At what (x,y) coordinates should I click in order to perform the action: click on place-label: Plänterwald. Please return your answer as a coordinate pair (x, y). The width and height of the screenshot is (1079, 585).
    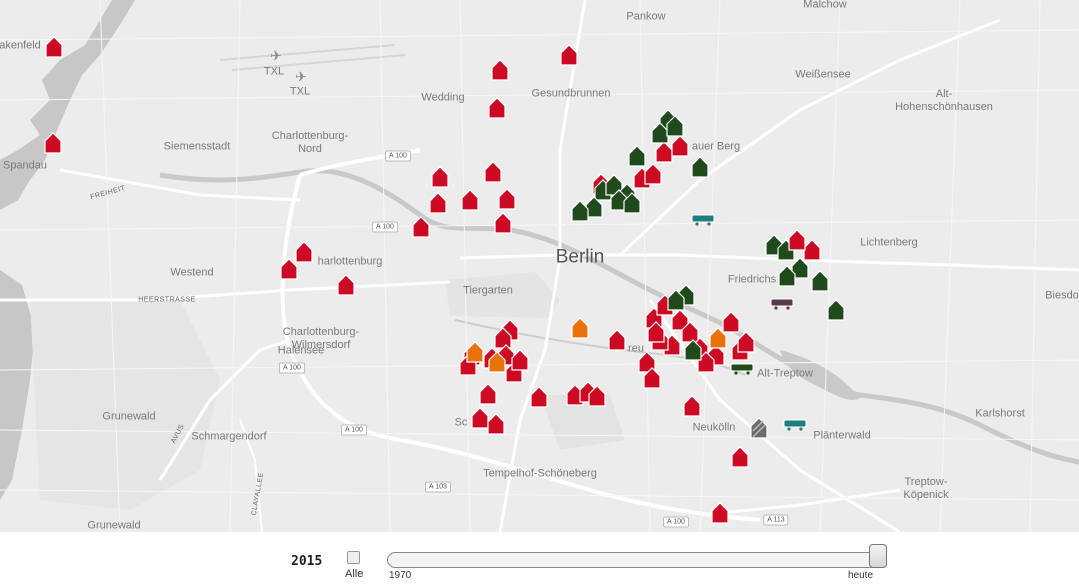
    Looking at the image, I should click on (842, 435).